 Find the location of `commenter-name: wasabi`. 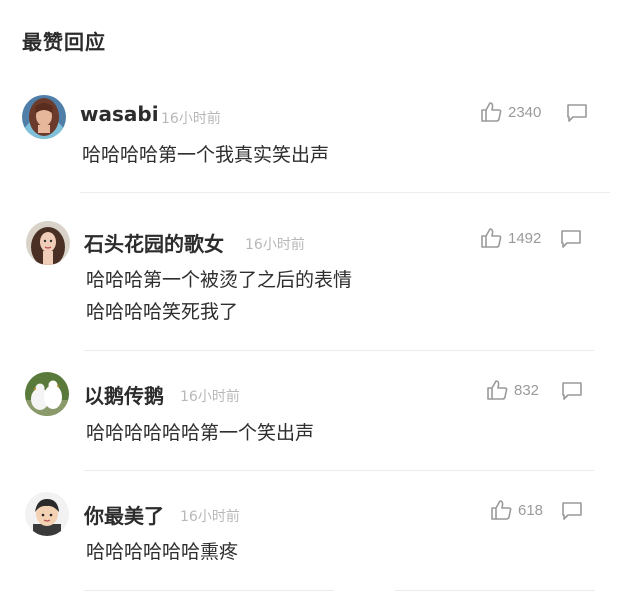

commenter-name: wasabi is located at coordinates (119, 114).